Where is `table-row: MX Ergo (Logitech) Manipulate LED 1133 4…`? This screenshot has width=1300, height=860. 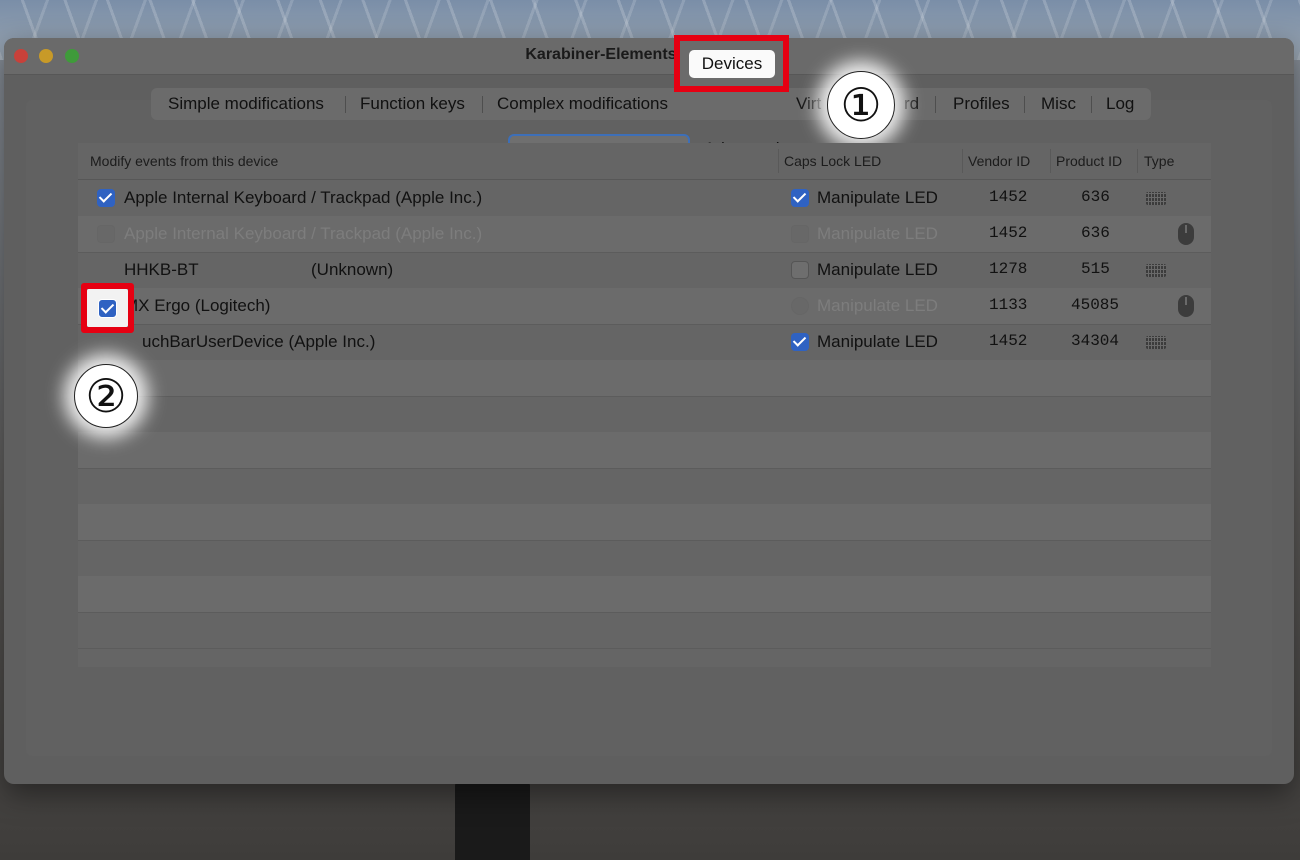
table-row: MX Ergo (Logitech) Manipulate LED 1133 4… is located at coordinates (644, 306).